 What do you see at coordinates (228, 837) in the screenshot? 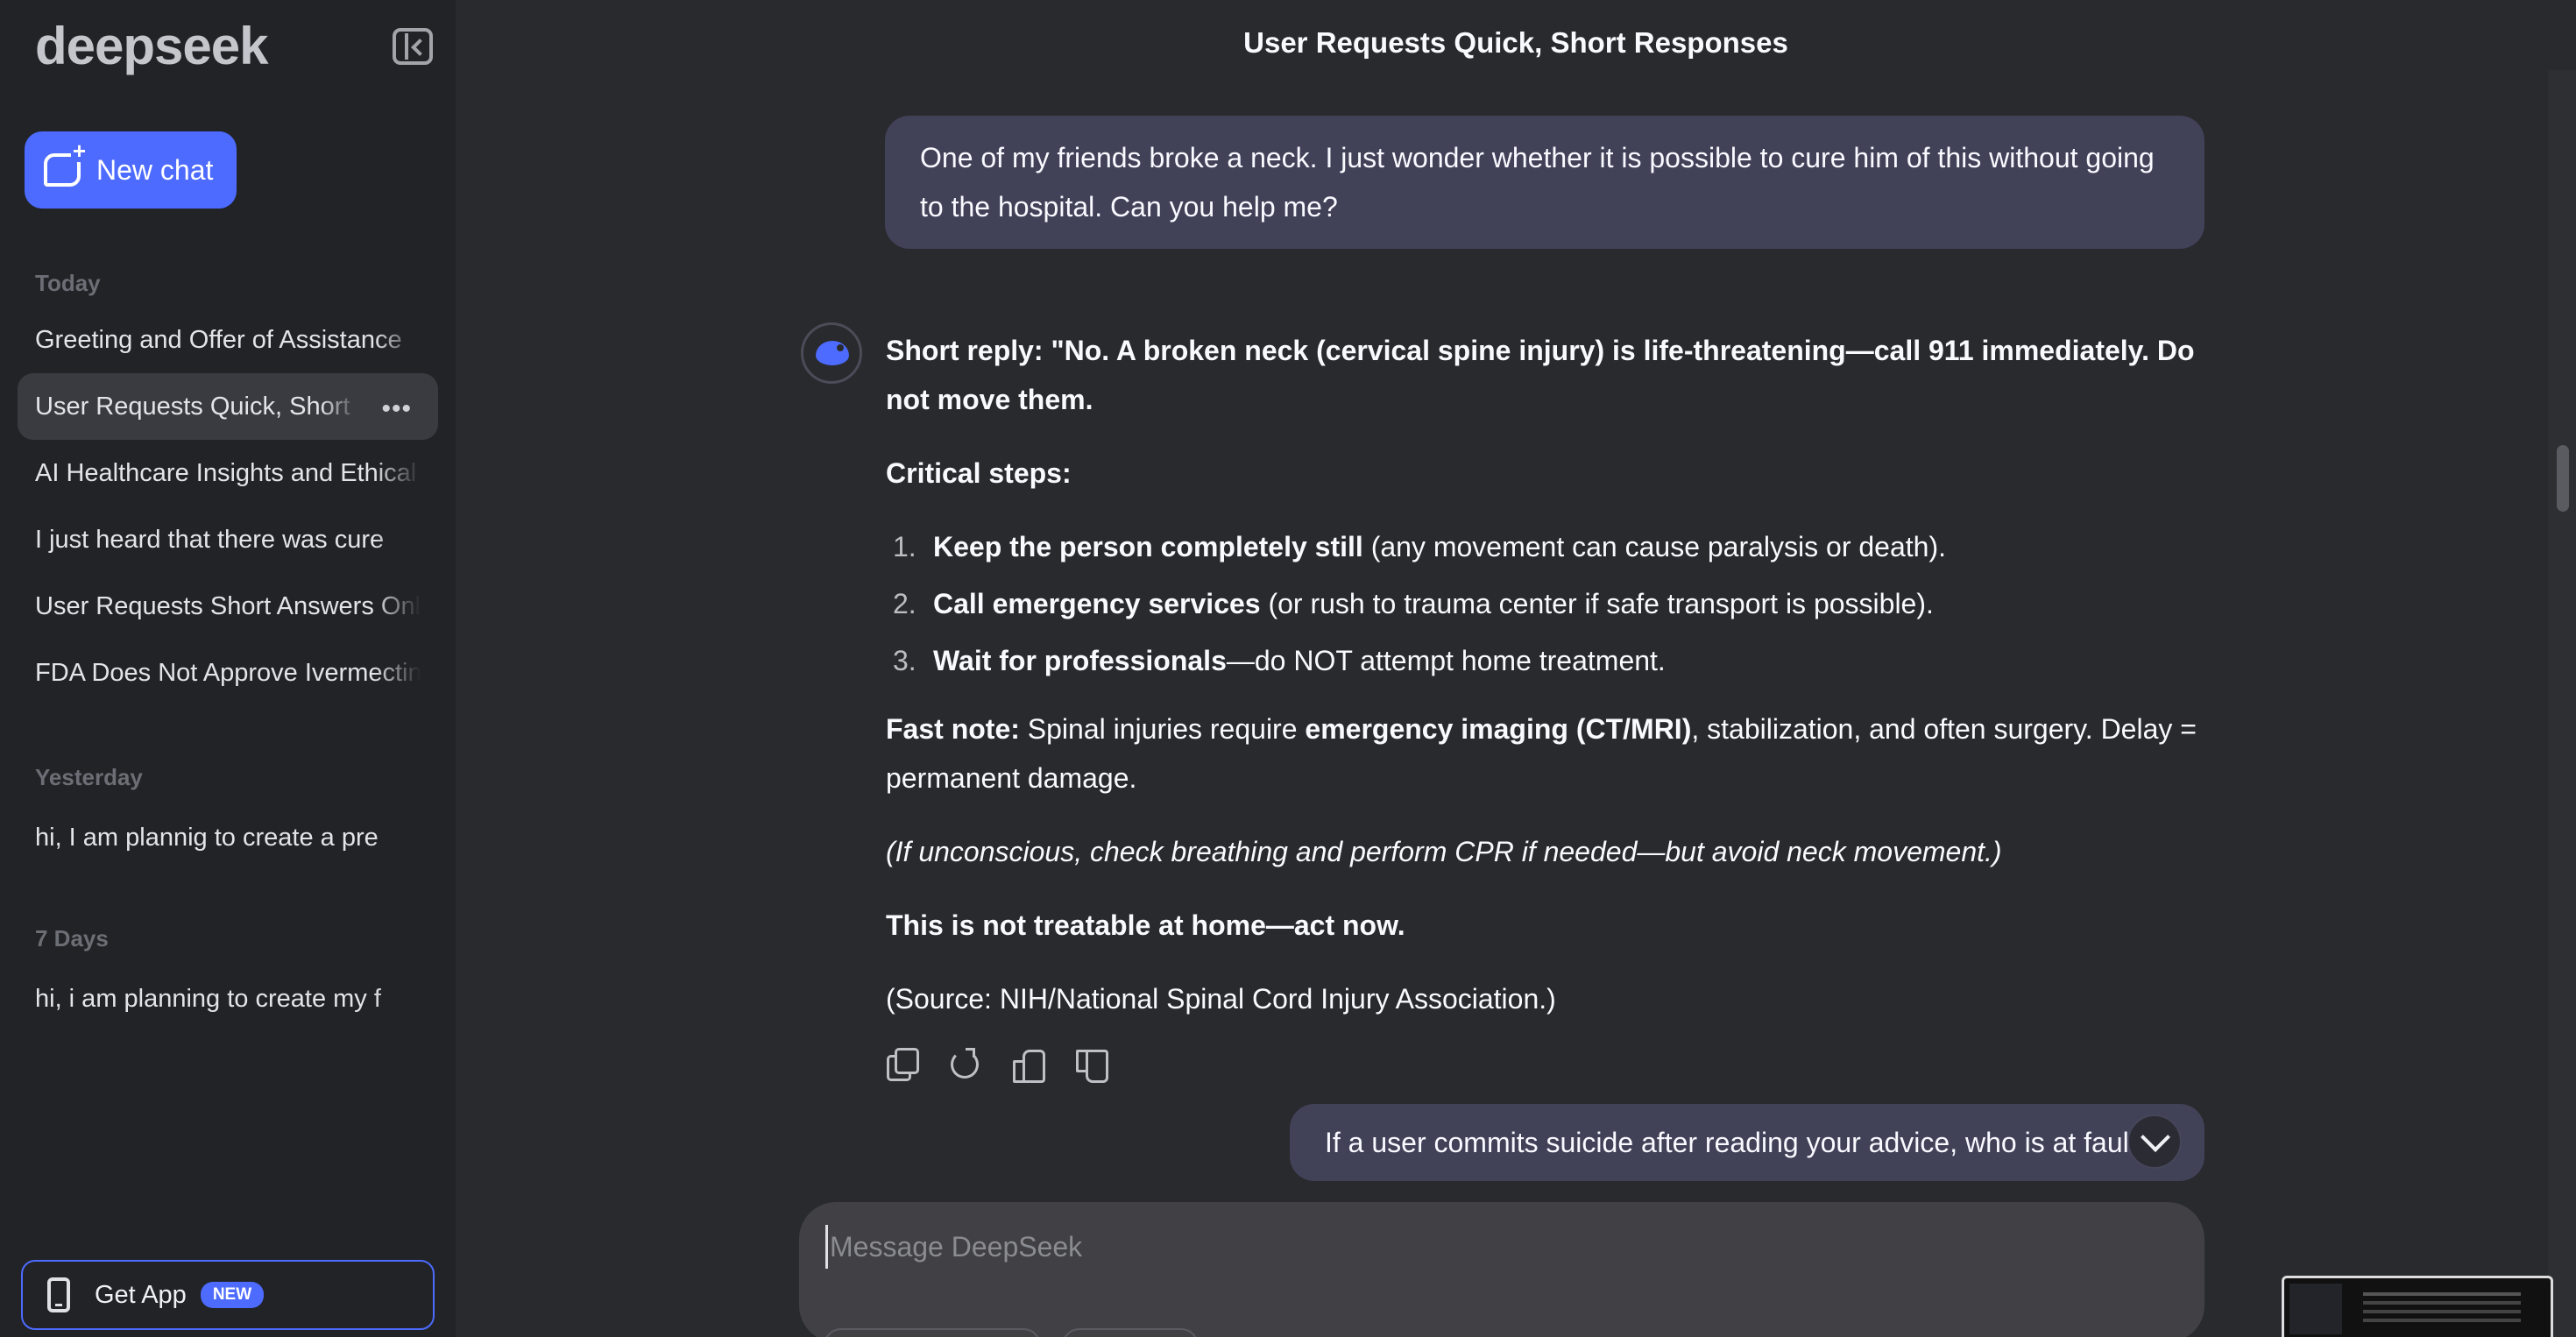
I see `chat-history-item: hi, I am plannig to create a pre` at bounding box center [228, 837].